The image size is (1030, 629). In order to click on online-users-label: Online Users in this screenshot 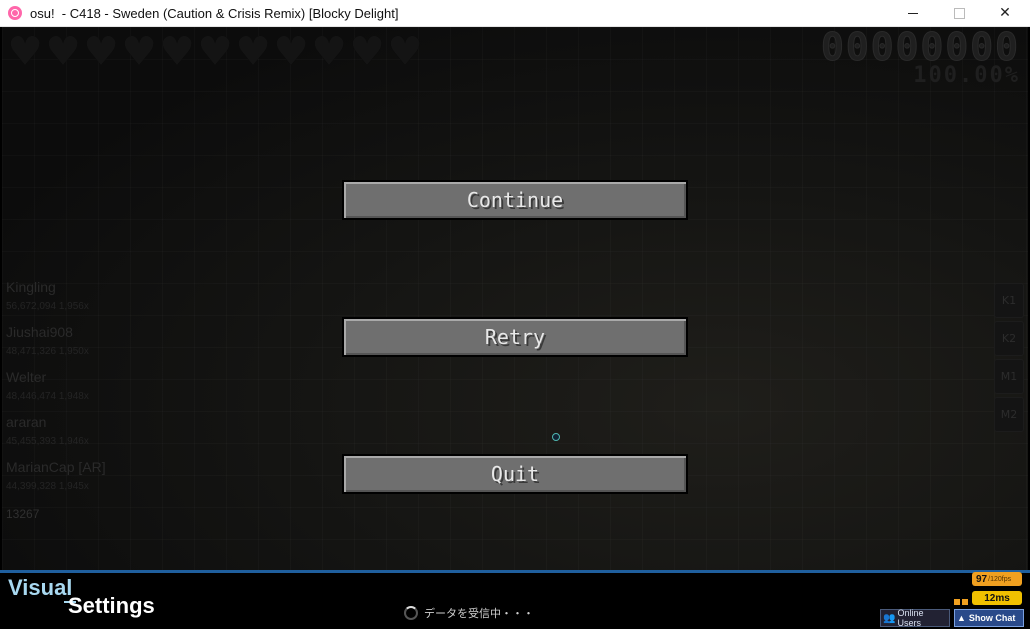, I will do `click(910, 618)`.